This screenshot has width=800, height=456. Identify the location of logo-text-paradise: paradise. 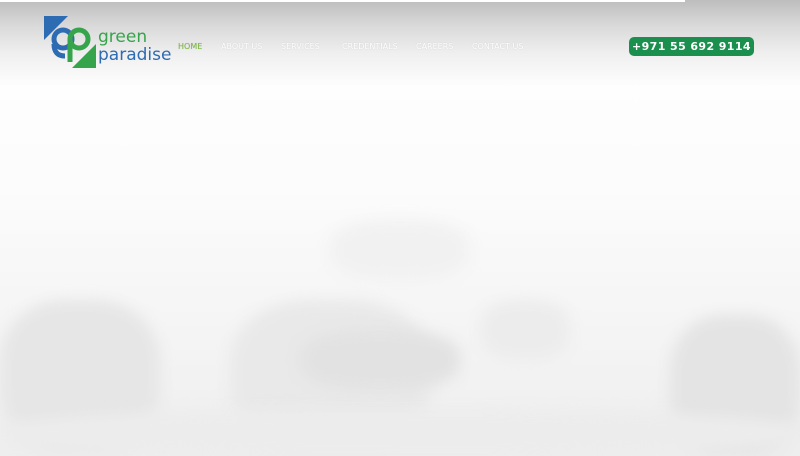
(135, 55).